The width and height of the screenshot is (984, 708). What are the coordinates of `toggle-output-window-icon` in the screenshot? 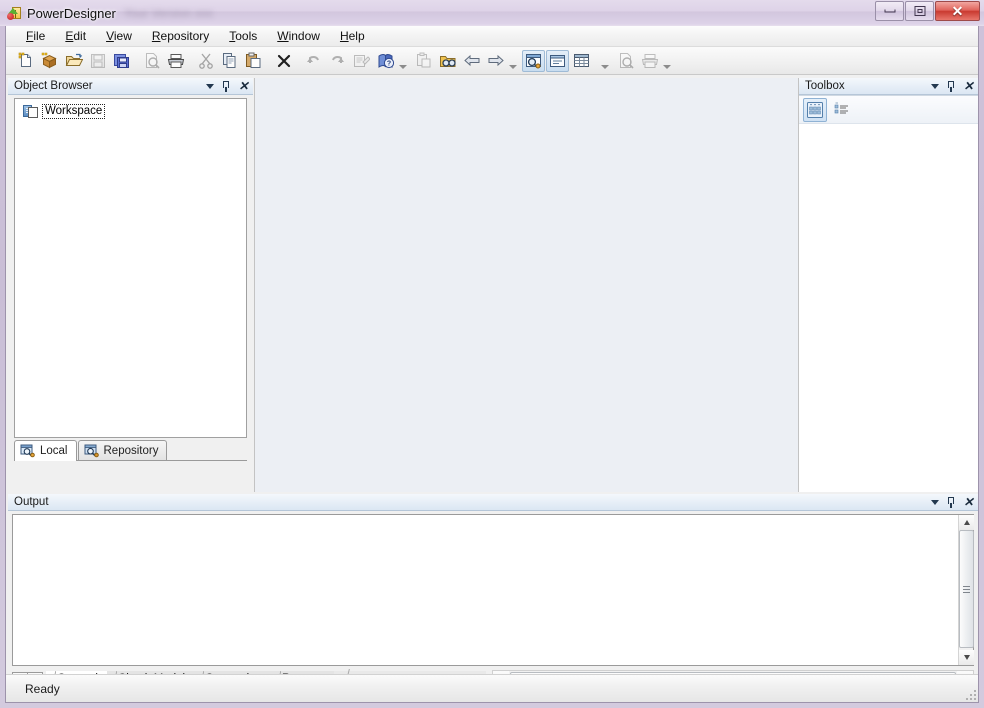 It's located at (557, 60).